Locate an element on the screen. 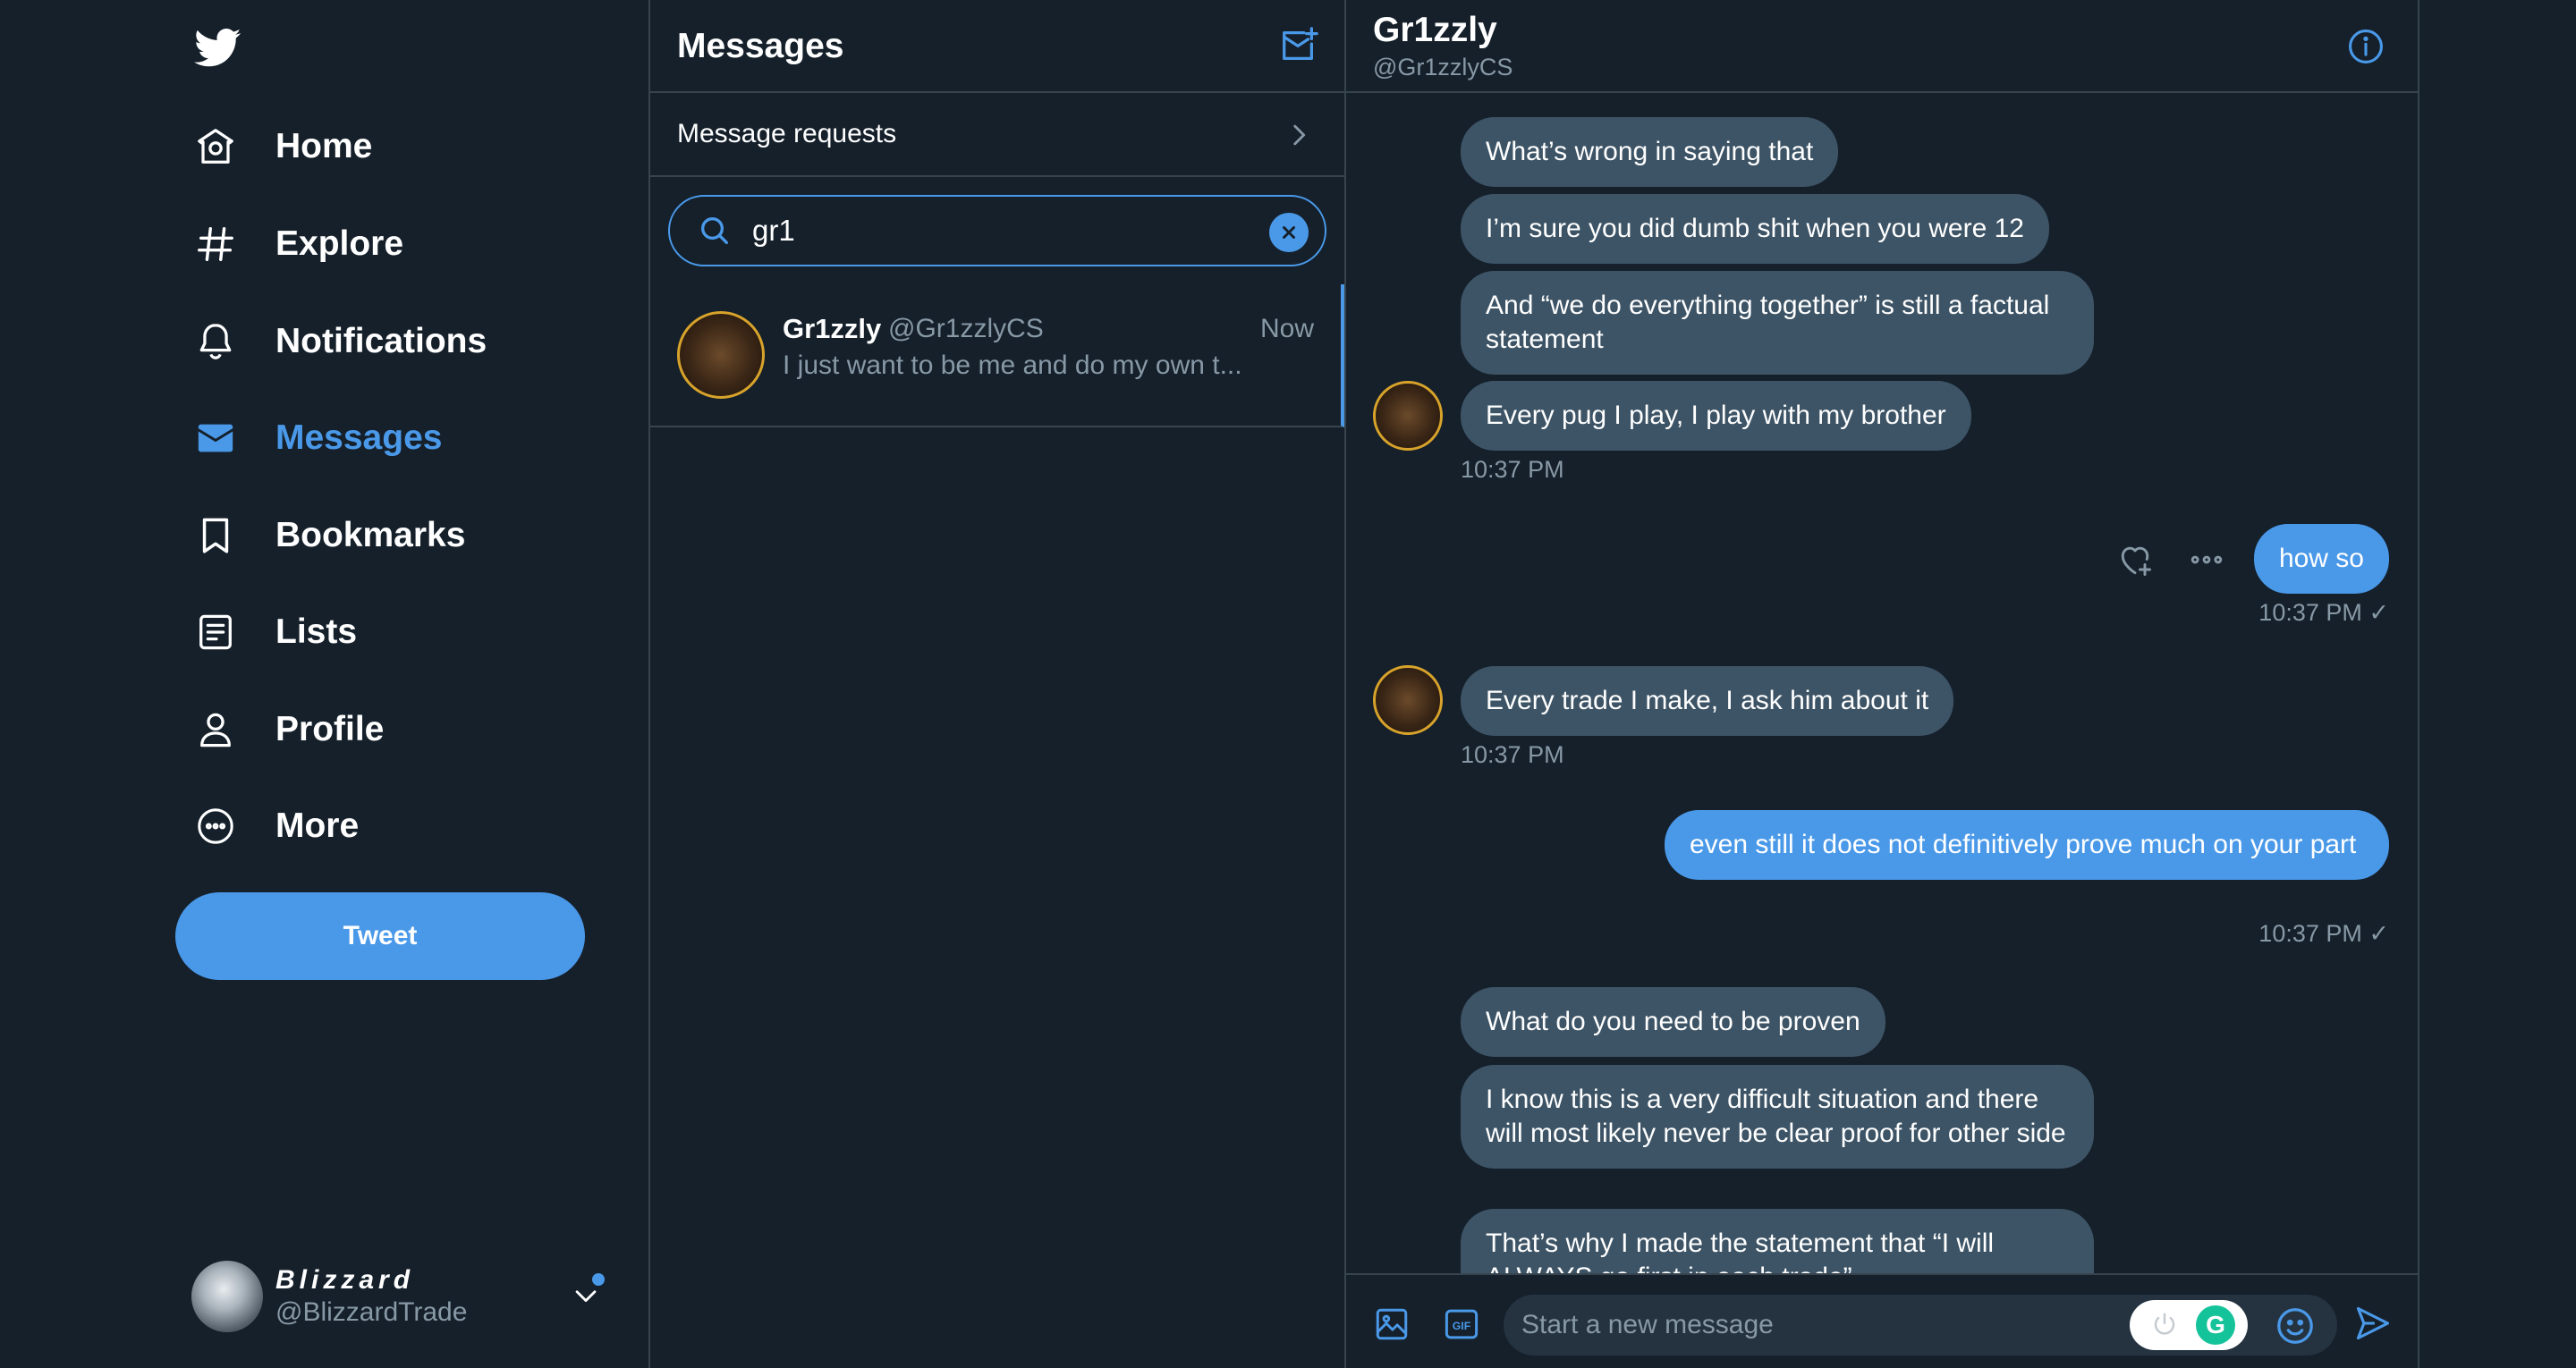 Image resolution: width=2576 pixels, height=1368 pixels. message-composer: GIF G is located at coordinates (1882, 1320).